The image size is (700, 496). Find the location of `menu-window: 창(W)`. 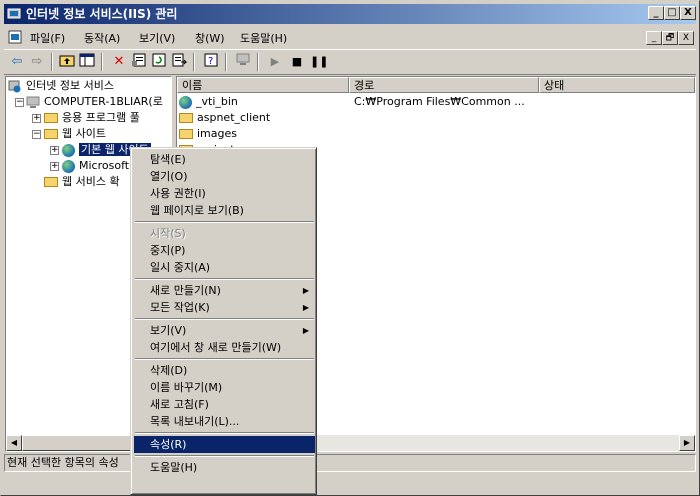

menu-window: 창(W) is located at coordinates (210, 38).